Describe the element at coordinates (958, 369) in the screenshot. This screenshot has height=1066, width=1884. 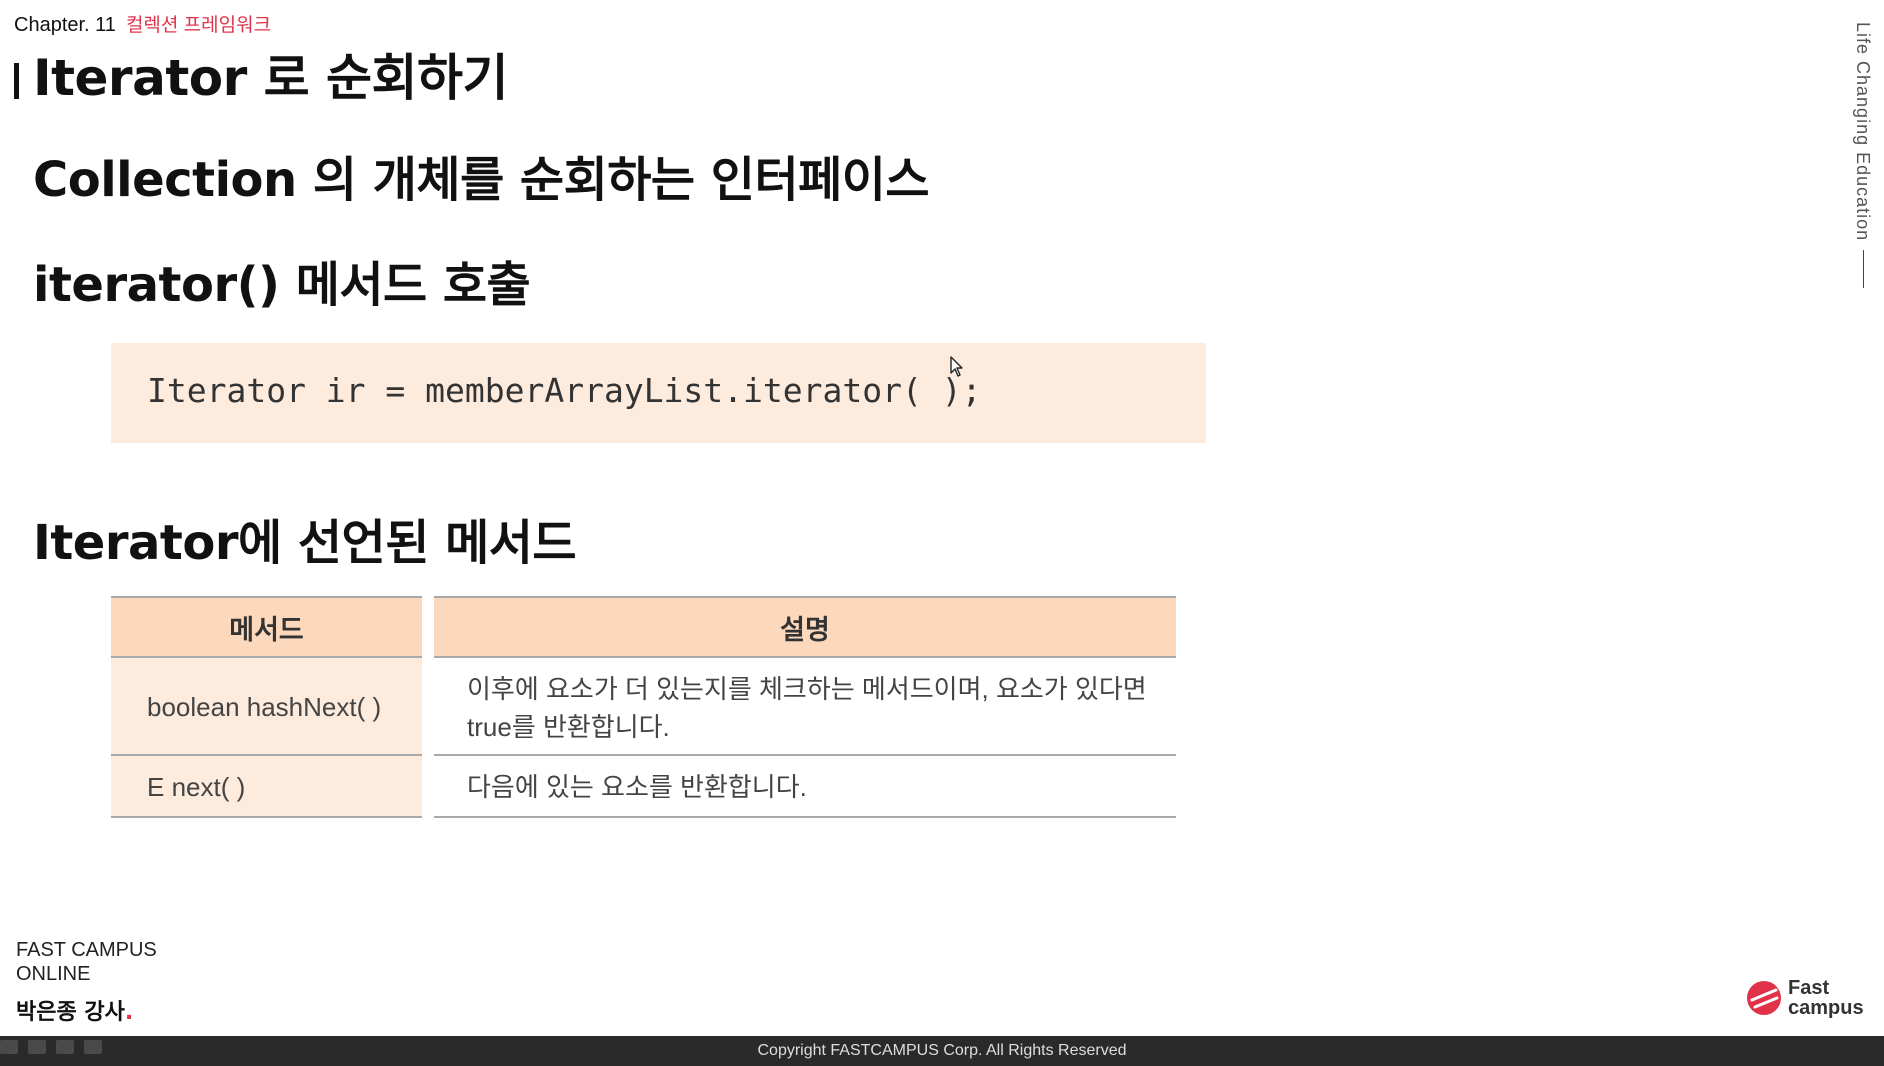
I see `mouse-pointer-icon` at that location.